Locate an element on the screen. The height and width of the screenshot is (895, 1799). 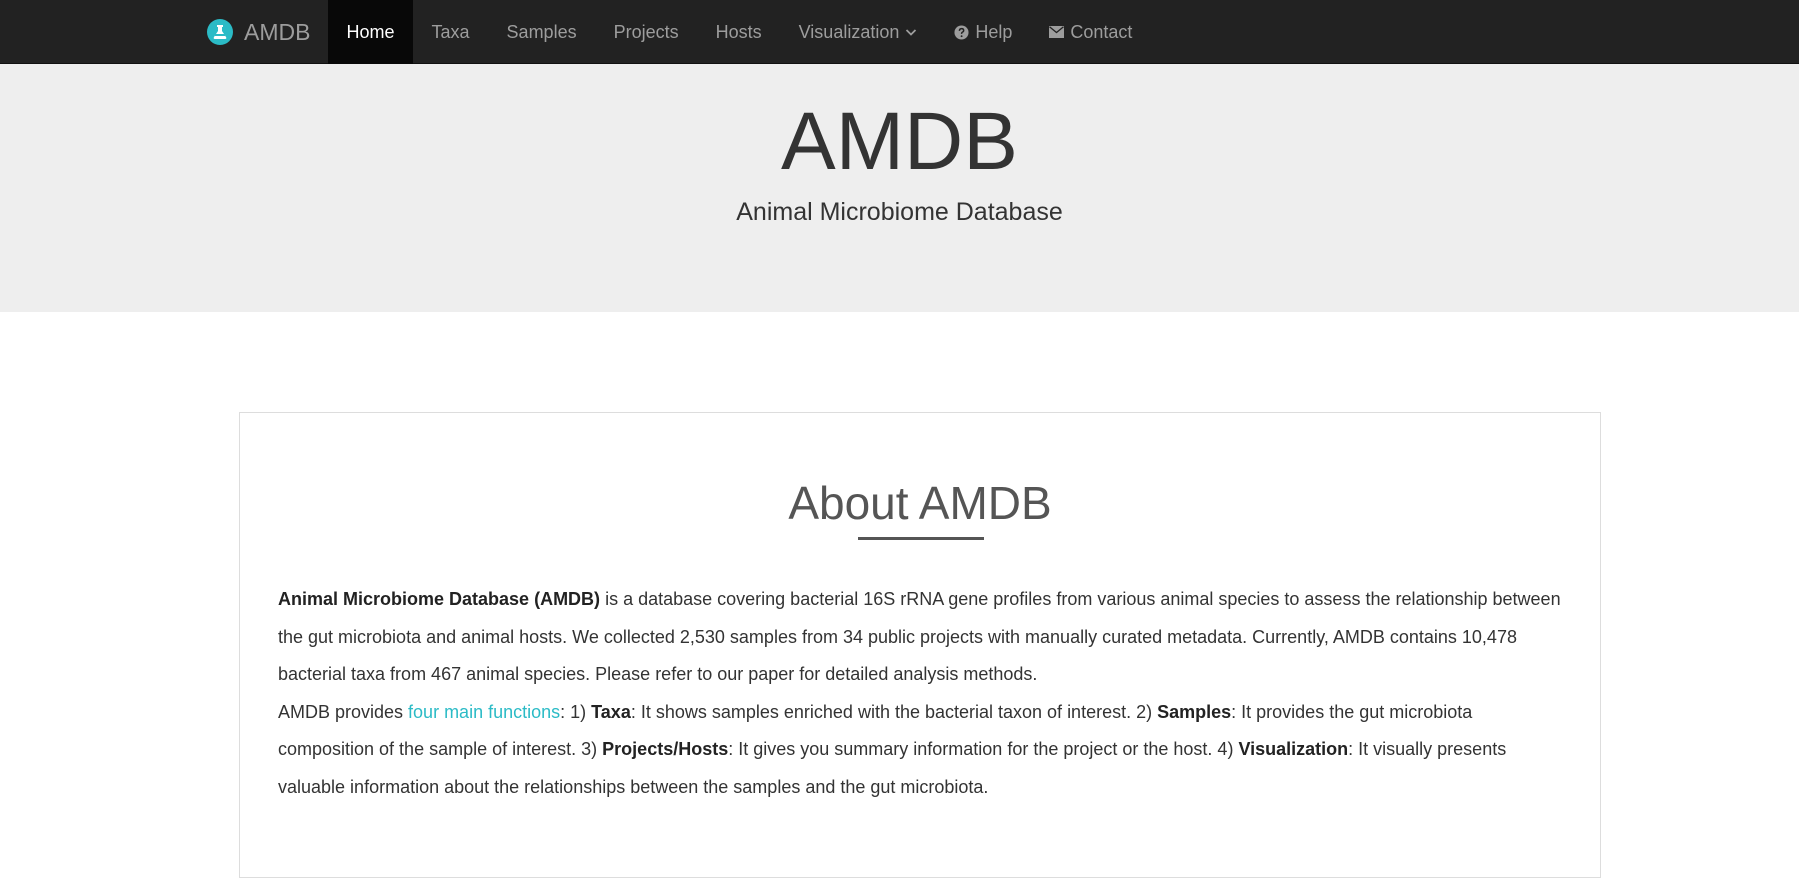
nav-projects-label: Projects is located at coordinates (646, 31).